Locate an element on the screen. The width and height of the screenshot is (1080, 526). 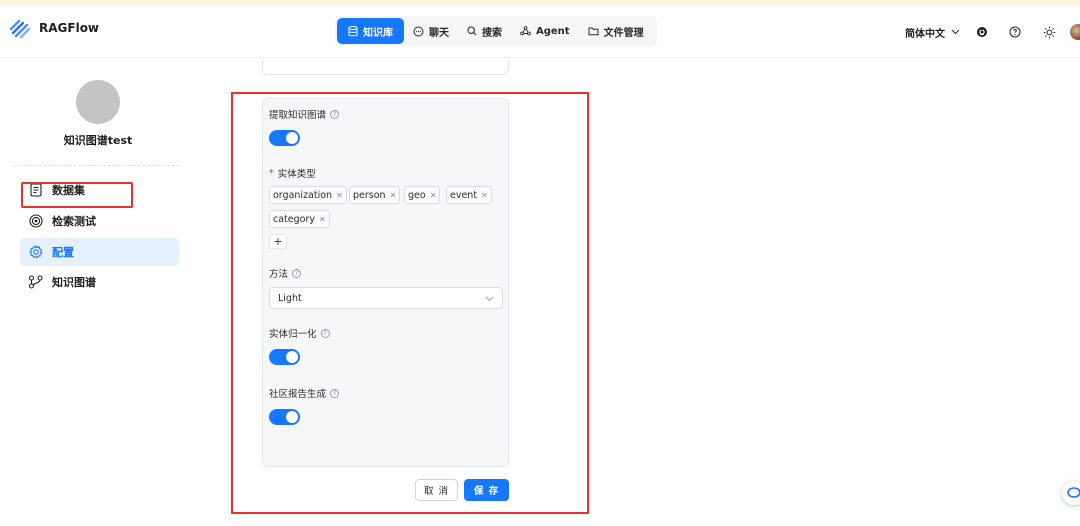
extract-kg-label-text: 提取知识图谱 is located at coordinates (298, 115).